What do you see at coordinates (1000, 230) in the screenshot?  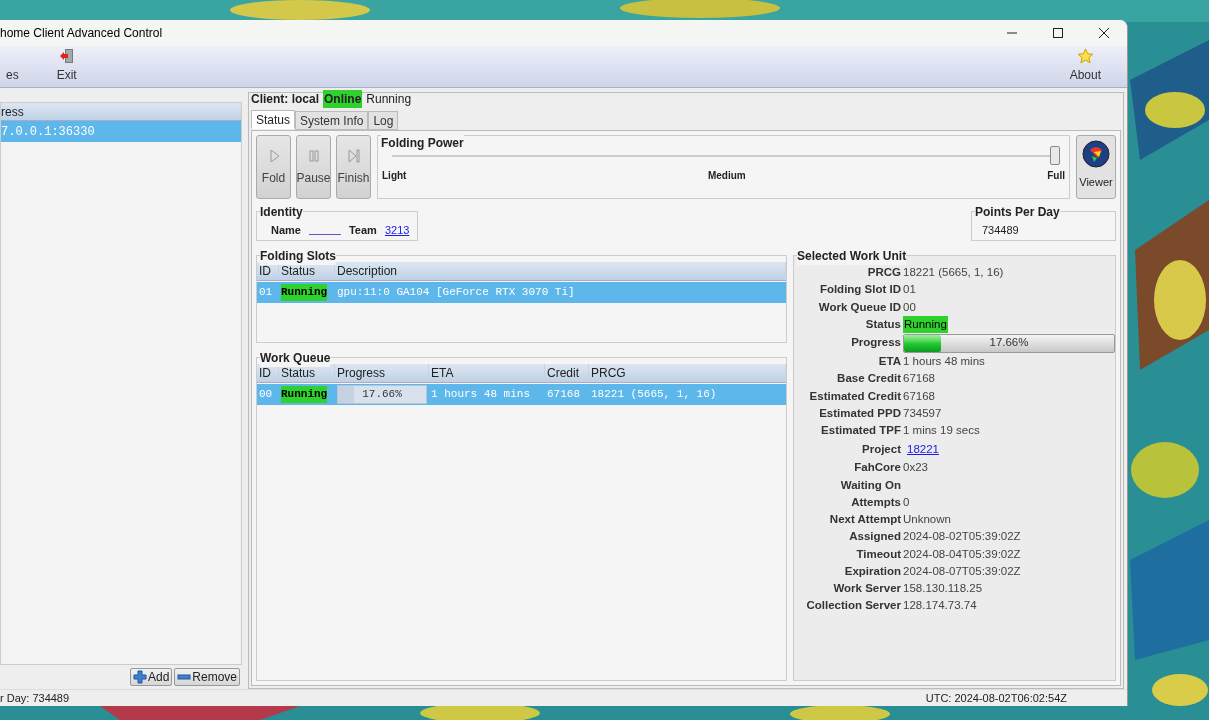 I see `points-per-day-value: 734489` at bounding box center [1000, 230].